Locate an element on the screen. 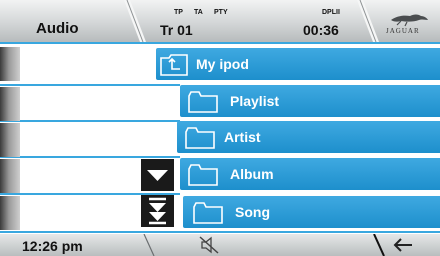 This screenshot has height=256, width=440. list-item-label: Playlist is located at coordinates (255, 101).